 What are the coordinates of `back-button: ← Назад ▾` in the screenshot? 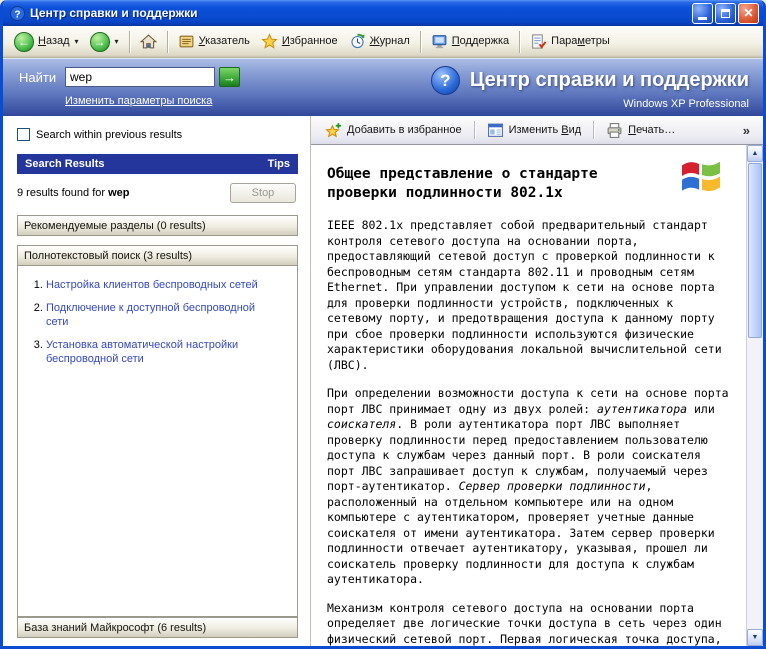 It's located at (46, 42).